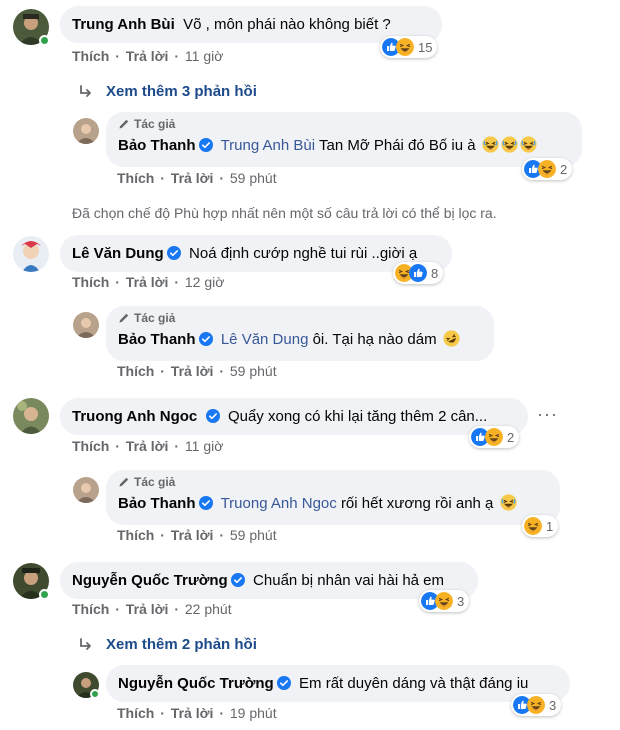  Describe the element at coordinates (205, 282) in the screenshot. I see `comment-timestamp: 12 giờ` at that location.